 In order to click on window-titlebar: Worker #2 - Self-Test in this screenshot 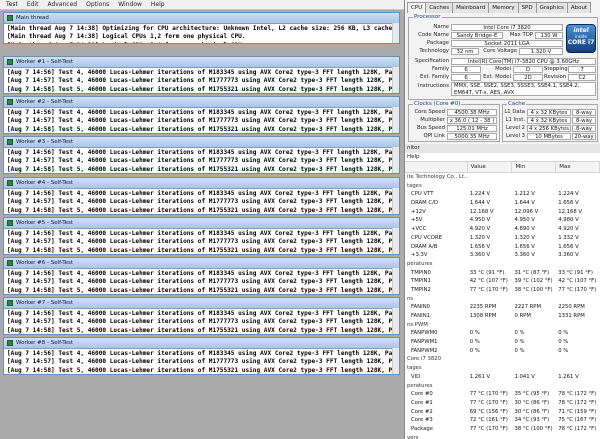, I will do `click(201, 102)`.